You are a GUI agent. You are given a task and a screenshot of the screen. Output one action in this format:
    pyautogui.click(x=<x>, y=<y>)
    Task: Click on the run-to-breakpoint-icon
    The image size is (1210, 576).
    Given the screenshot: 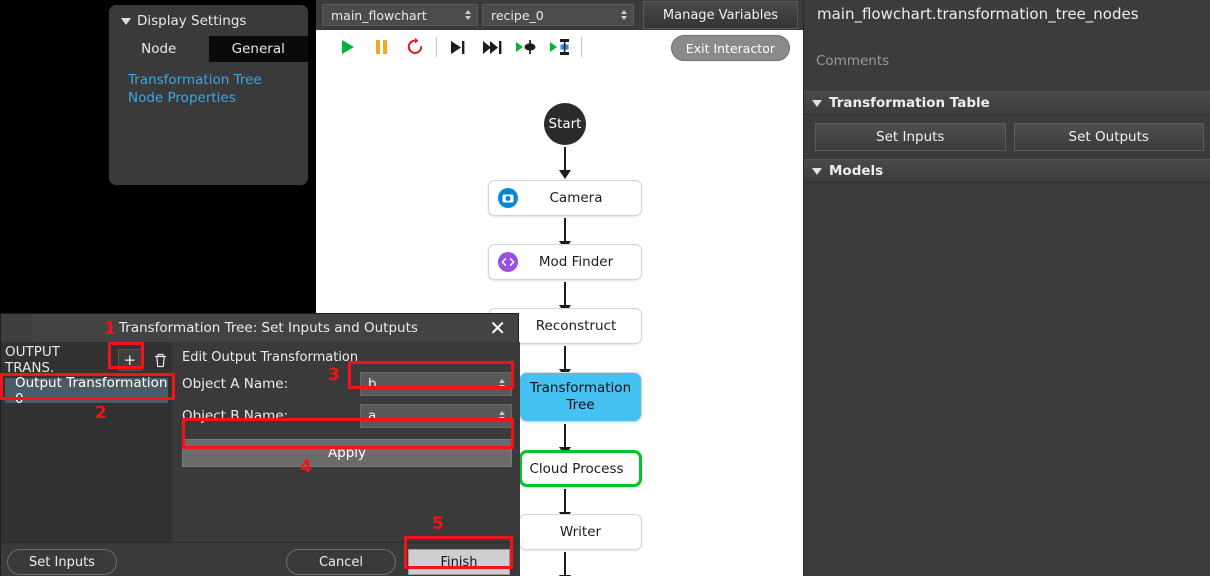 What is the action you would take?
    pyautogui.click(x=560, y=47)
    